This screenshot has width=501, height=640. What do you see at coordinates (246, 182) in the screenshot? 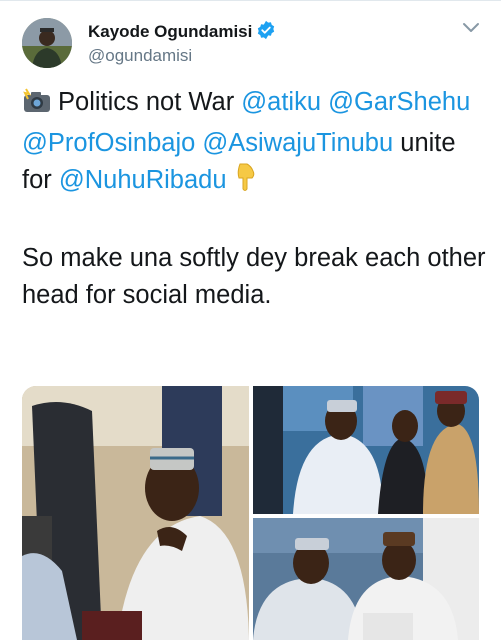
I see `pointing-down-emoji-icon` at bounding box center [246, 182].